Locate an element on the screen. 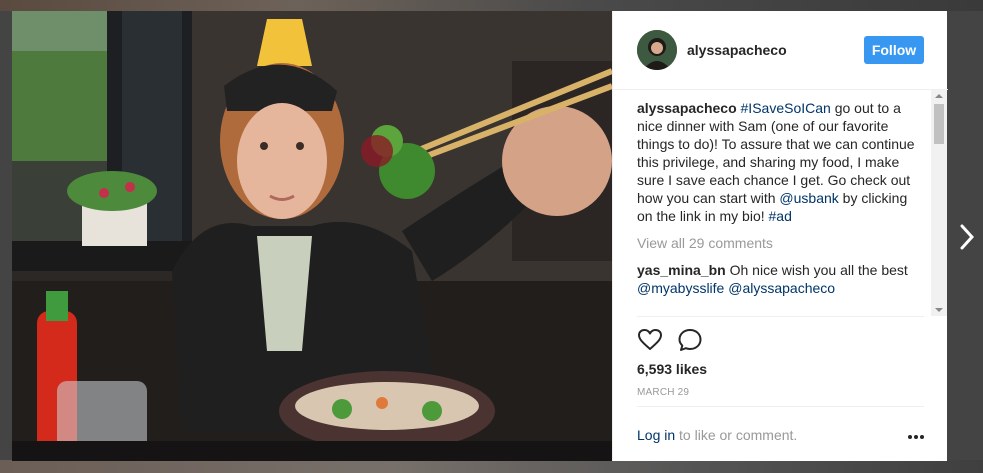 The height and width of the screenshot is (473, 983). scroll-up-icon is located at coordinates (939, 96).